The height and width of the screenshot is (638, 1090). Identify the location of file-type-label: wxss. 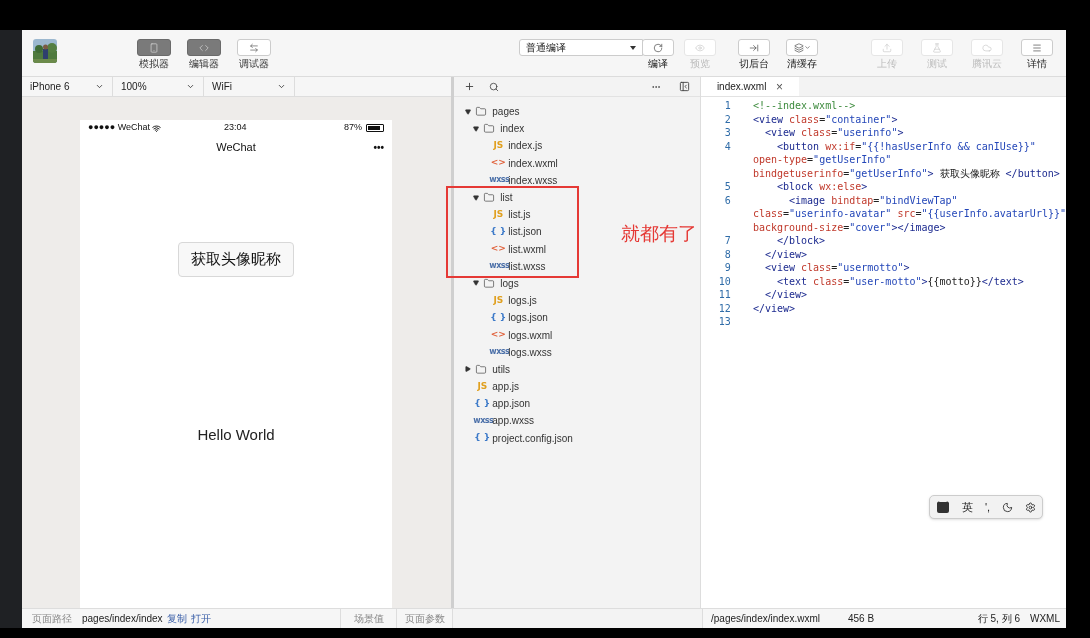
(498, 351).